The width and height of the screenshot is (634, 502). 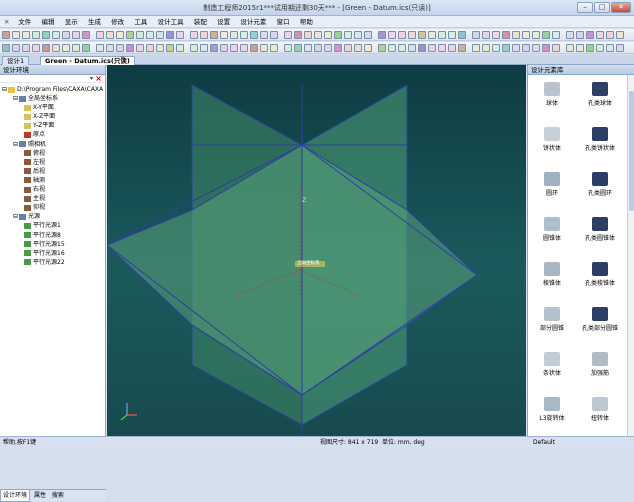 What do you see at coordinates (52, 116) in the screenshot?
I see `tree-item: X-Z平面` at bounding box center [52, 116].